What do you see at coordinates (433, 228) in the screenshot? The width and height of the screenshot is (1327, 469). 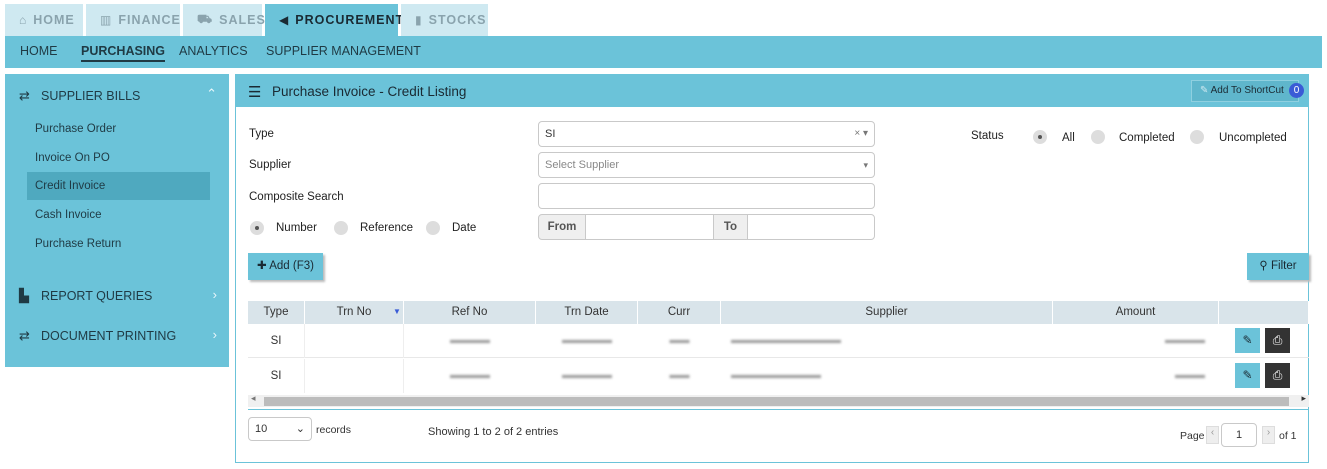 I see `radio-date` at bounding box center [433, 228].